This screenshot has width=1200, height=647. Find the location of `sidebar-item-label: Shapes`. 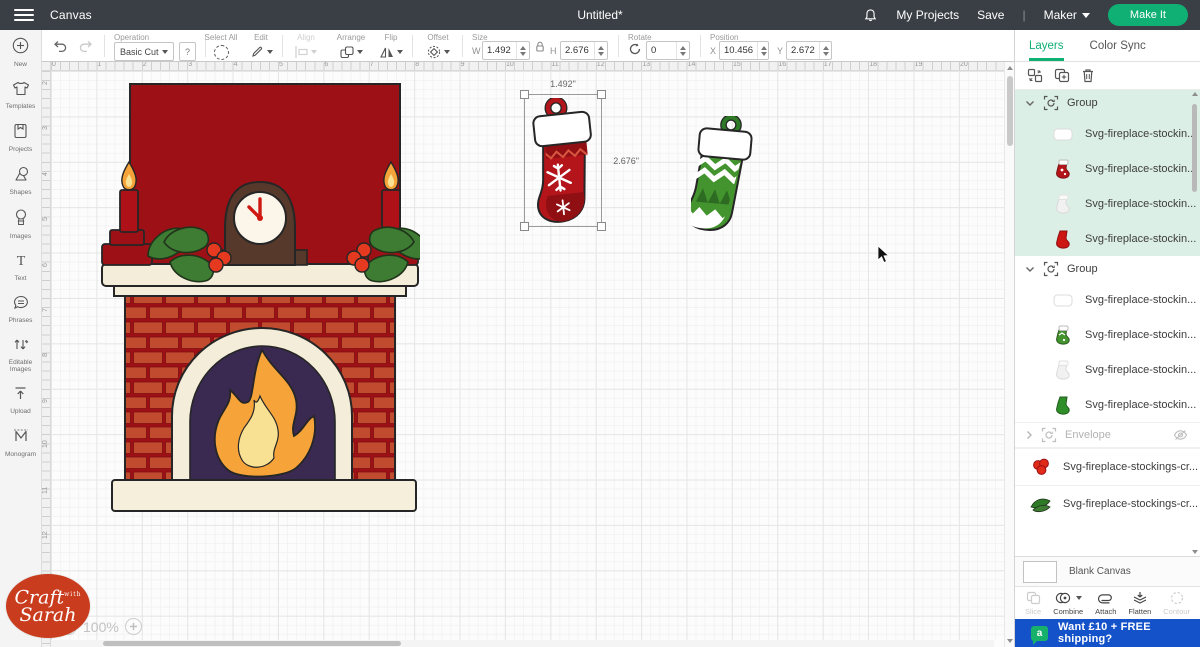

sidebar-item-label: Shapes is located at coordinates (20, 192).